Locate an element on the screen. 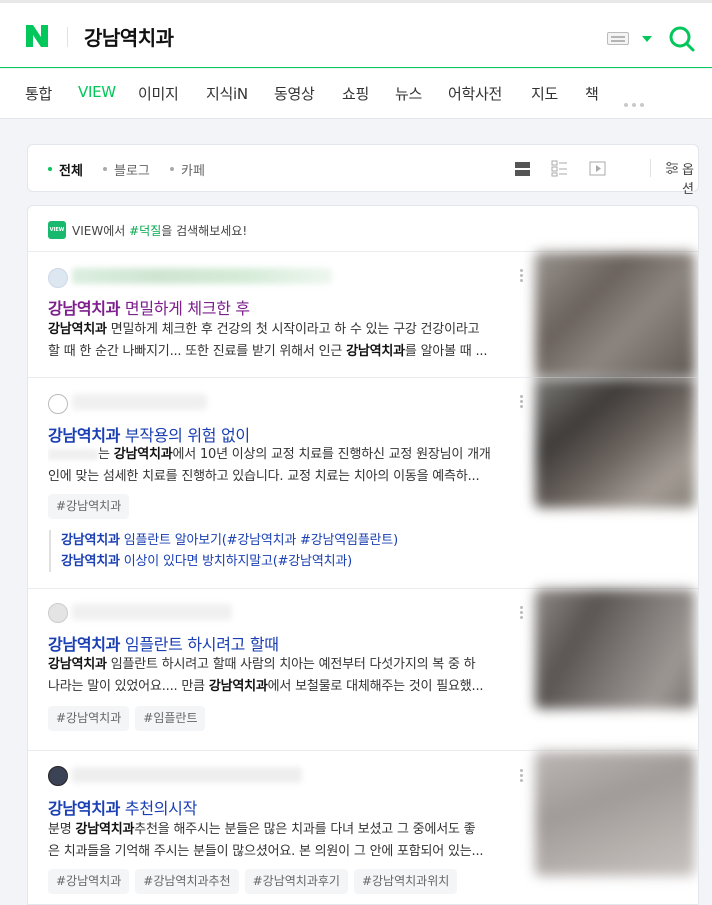 The width and height of the screenshot is (712, 905). result-title: 강남역치과 면밀하게 체크한 후 is located at coordinates (149, 307).